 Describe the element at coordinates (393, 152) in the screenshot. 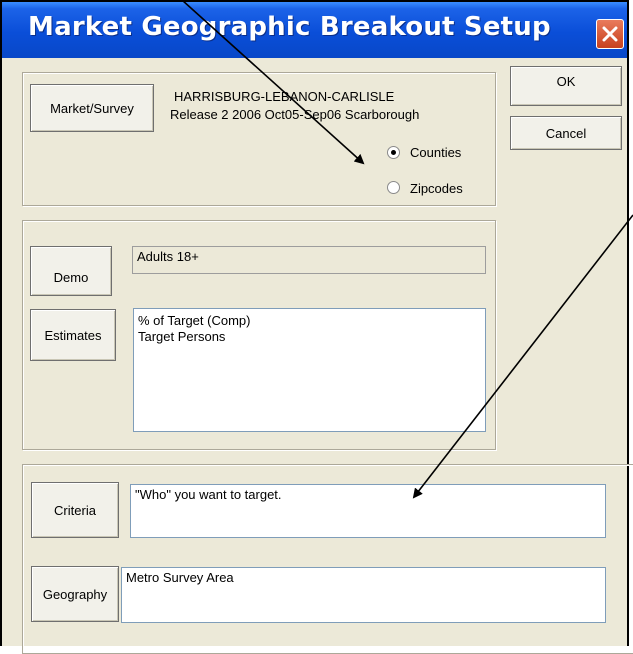

I see `counties-radio` at that location.